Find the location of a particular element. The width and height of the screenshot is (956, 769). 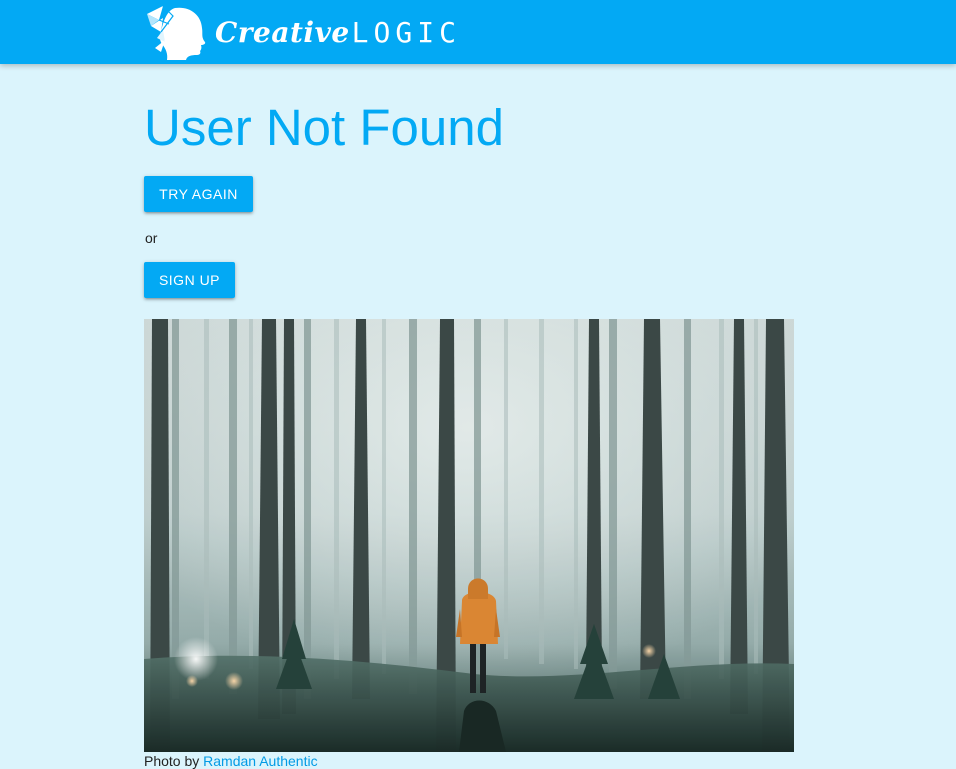

origami-head-logo-icon is located at coordinates (176, 32).